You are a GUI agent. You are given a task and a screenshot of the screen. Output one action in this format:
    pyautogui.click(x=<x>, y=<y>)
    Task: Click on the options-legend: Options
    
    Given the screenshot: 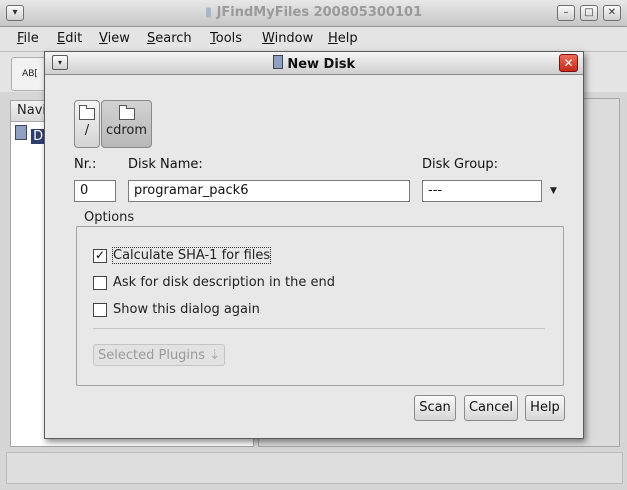 What is the action you would take?
    pyautogui.click(x=109, y=217)
    